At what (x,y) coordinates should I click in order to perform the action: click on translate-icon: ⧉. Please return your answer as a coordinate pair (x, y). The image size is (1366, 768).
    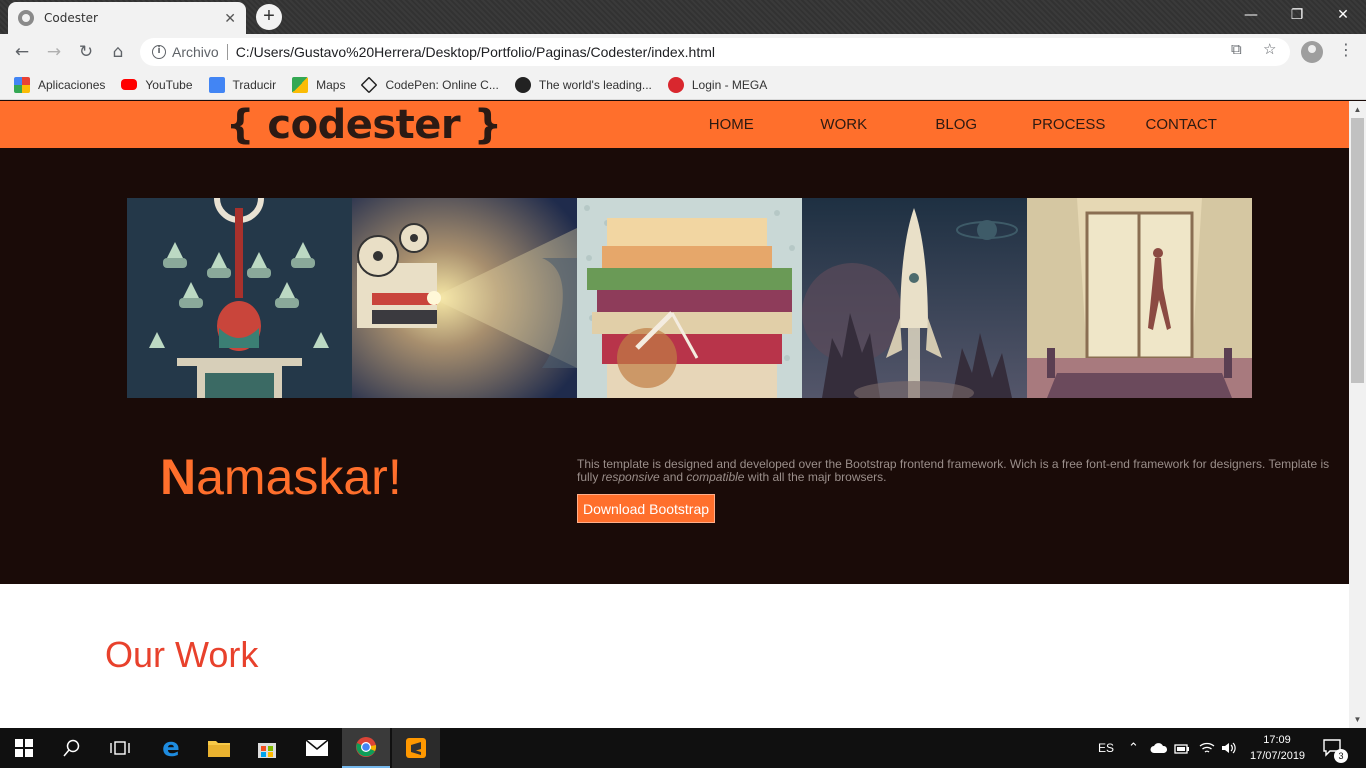
    Looking at the image, I should click on (1236, 49).